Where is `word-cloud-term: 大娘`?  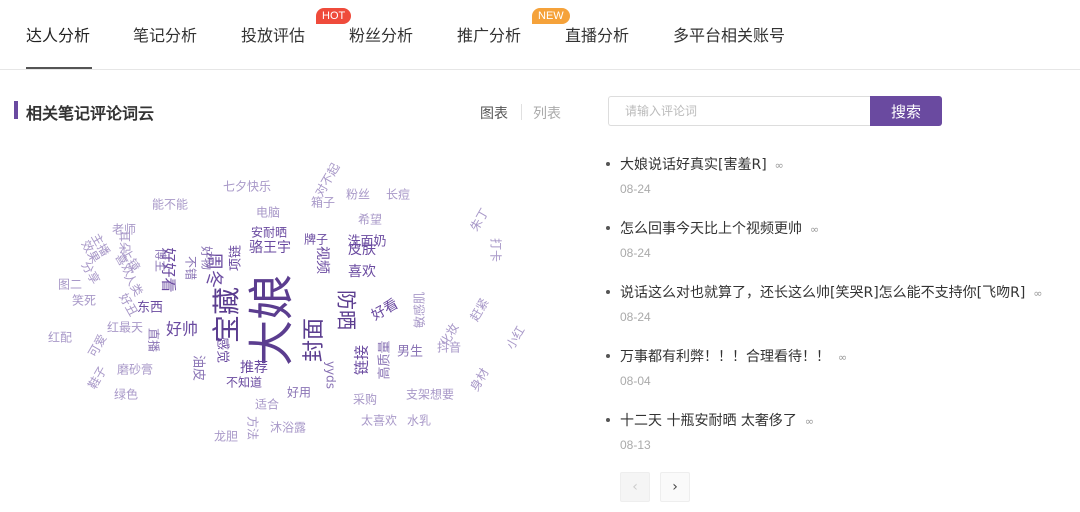 word-cloud-term: 大娘 is located at coordinates (272, 320).